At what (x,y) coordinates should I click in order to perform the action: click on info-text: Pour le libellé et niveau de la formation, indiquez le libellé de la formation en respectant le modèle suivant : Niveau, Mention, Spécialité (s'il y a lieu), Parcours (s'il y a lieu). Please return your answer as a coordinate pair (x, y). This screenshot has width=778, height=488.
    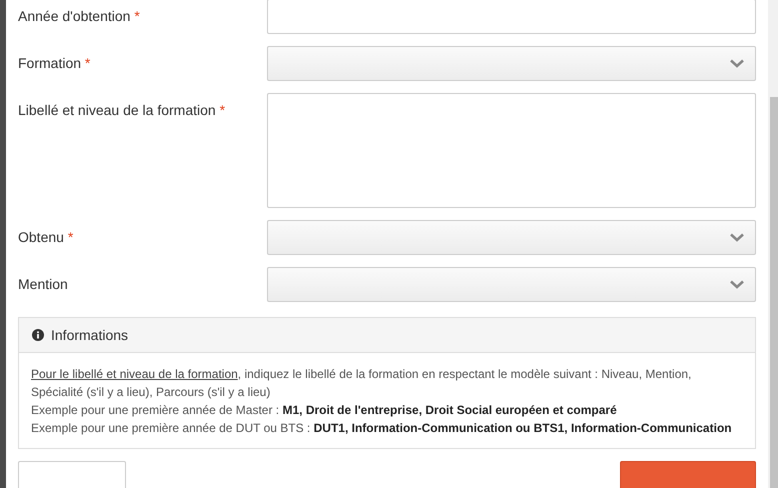
    Looking at the image, I should click on (361, 383).